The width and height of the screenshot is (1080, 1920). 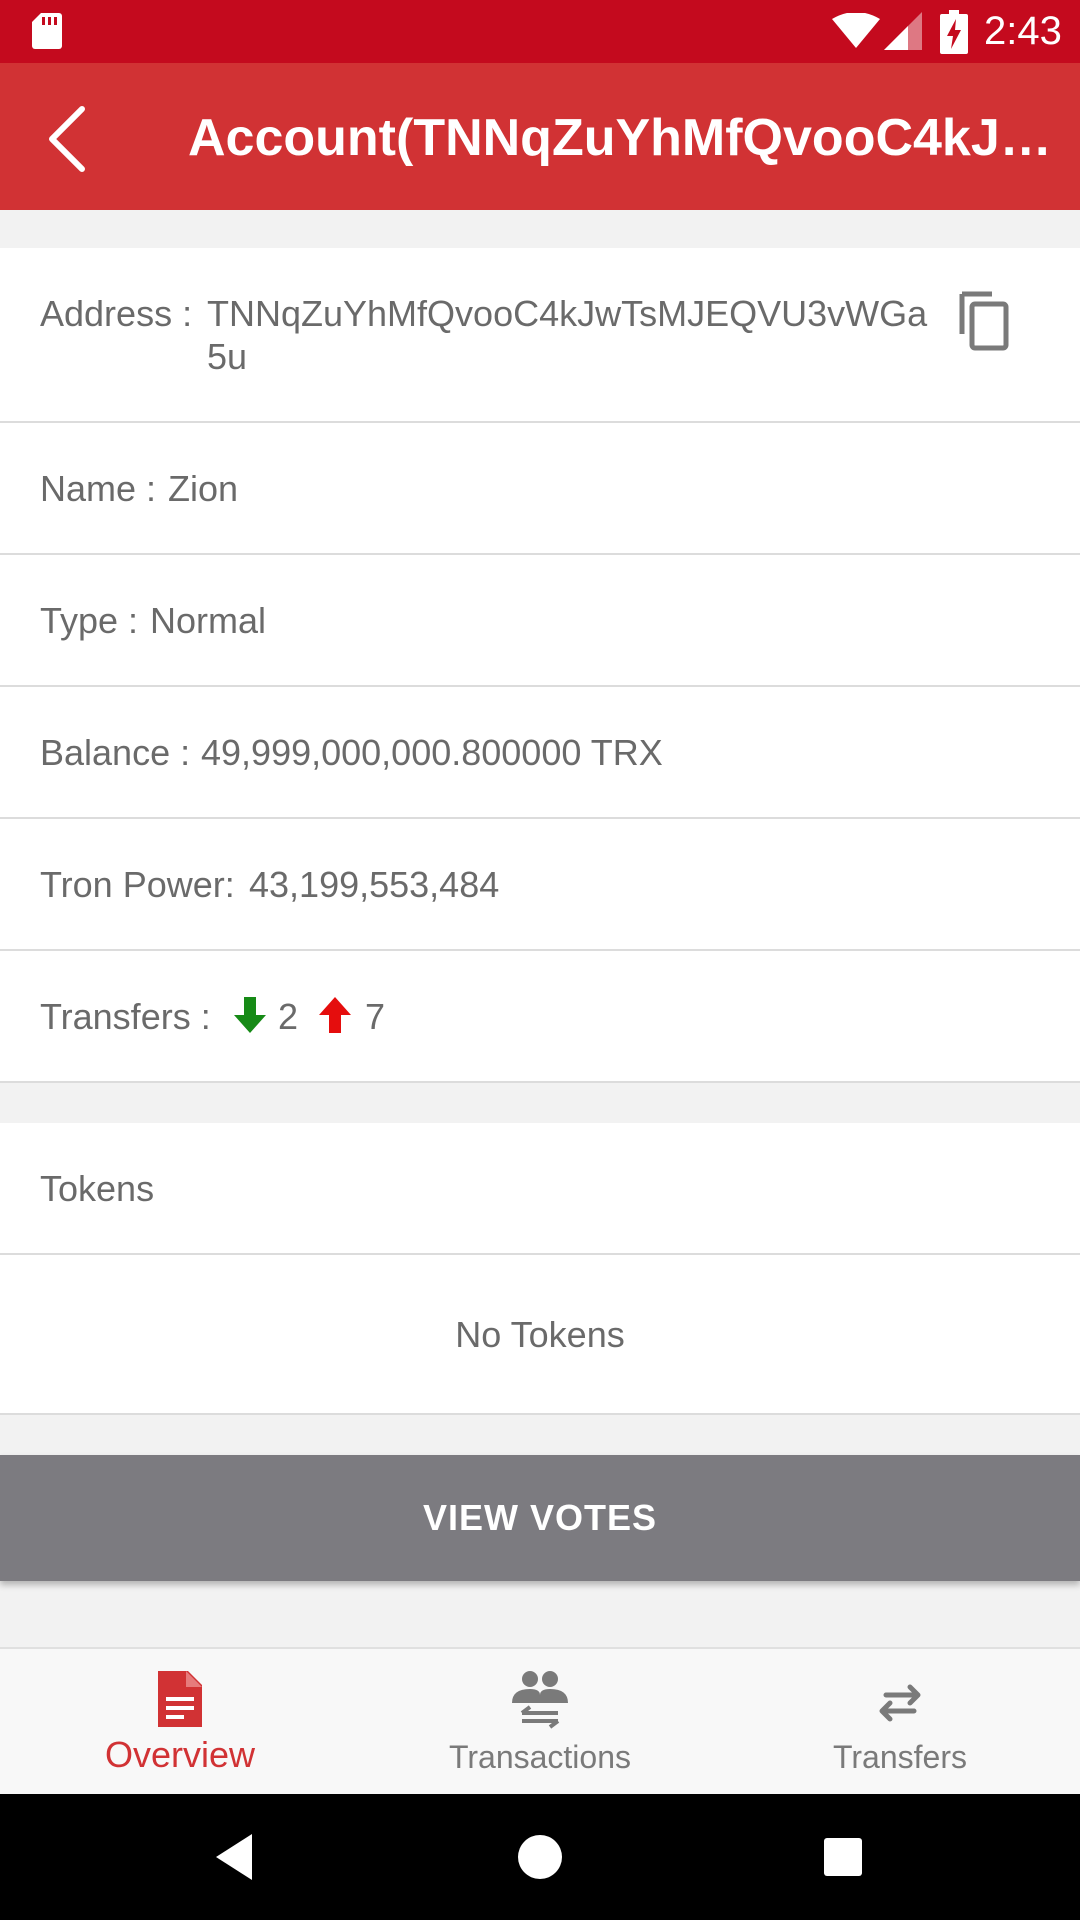 I want to click on type-row: Type : Normal, so click(x=540, y=621).